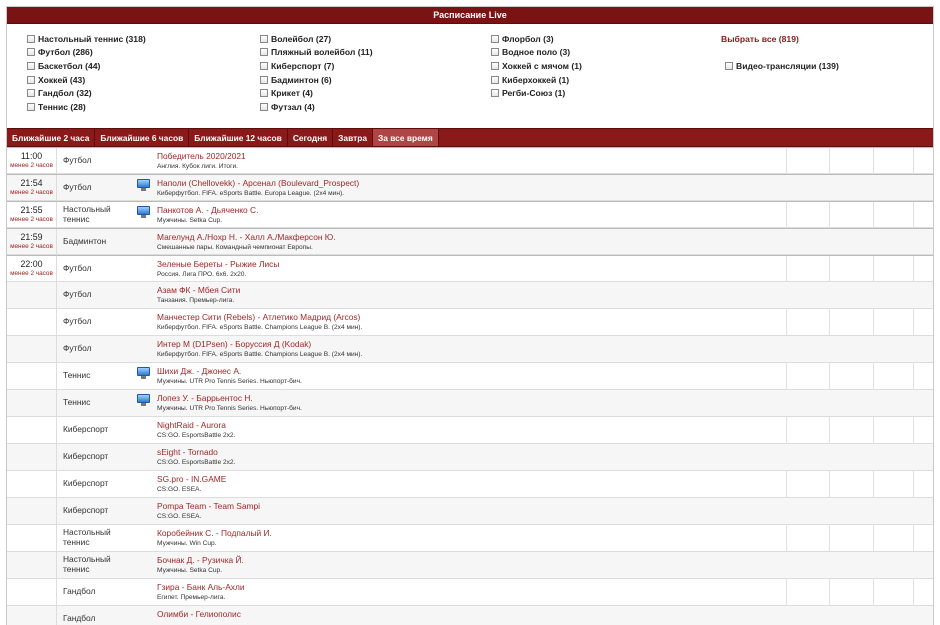 The image size is (940, 625). I want to click on sport-filter-item: Регби-Союз (1), so click(536, 93).